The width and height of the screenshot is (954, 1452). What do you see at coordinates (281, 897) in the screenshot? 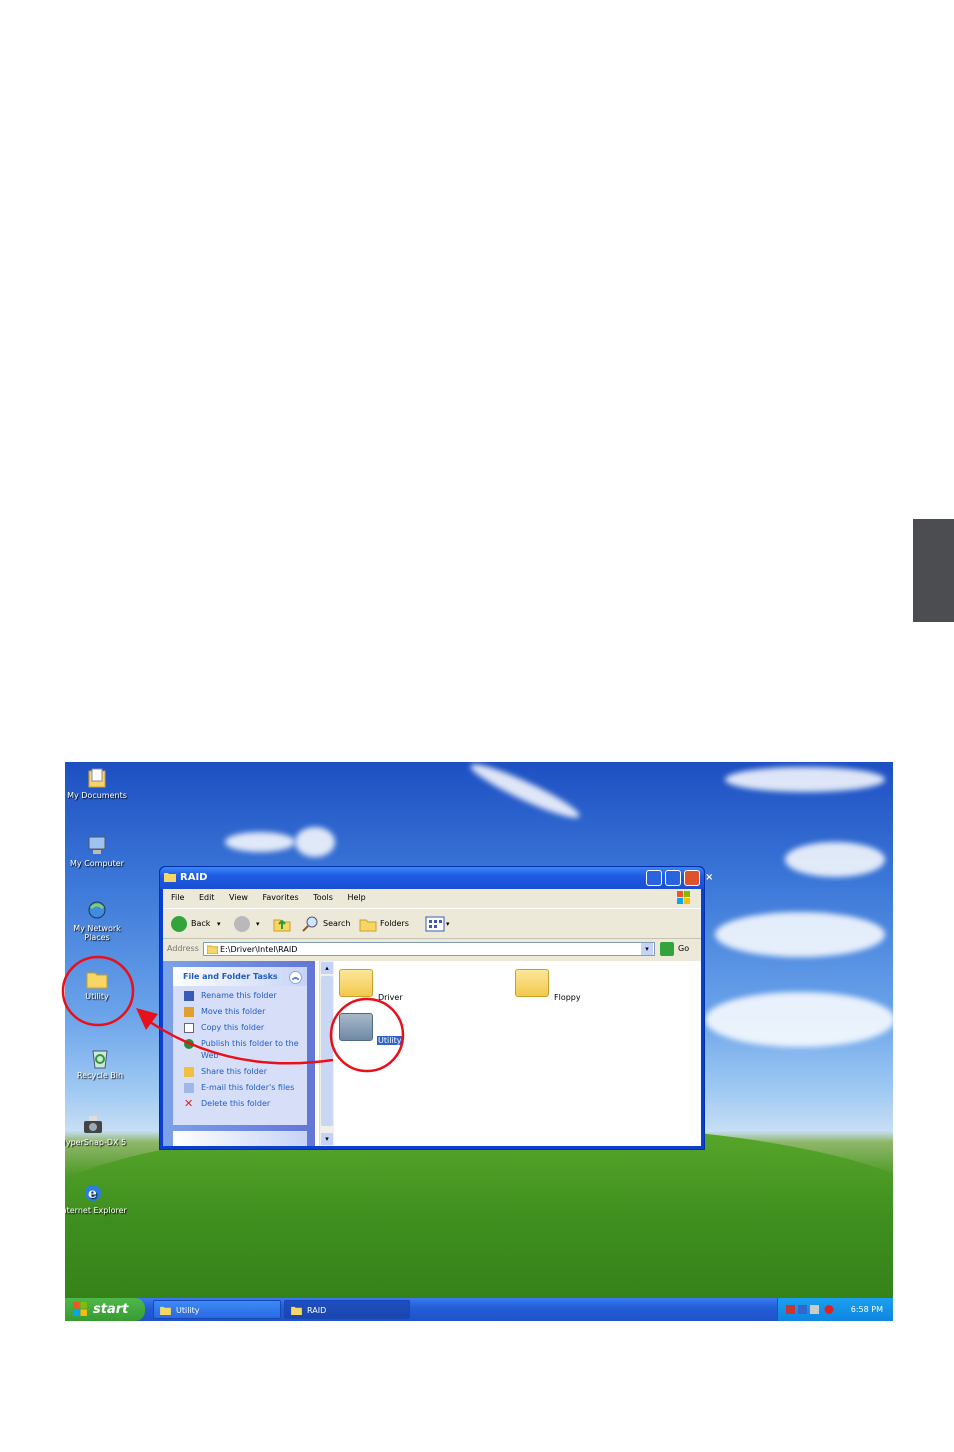
I see `menu-favorites: Favorites` at bounding box center [281, 897].